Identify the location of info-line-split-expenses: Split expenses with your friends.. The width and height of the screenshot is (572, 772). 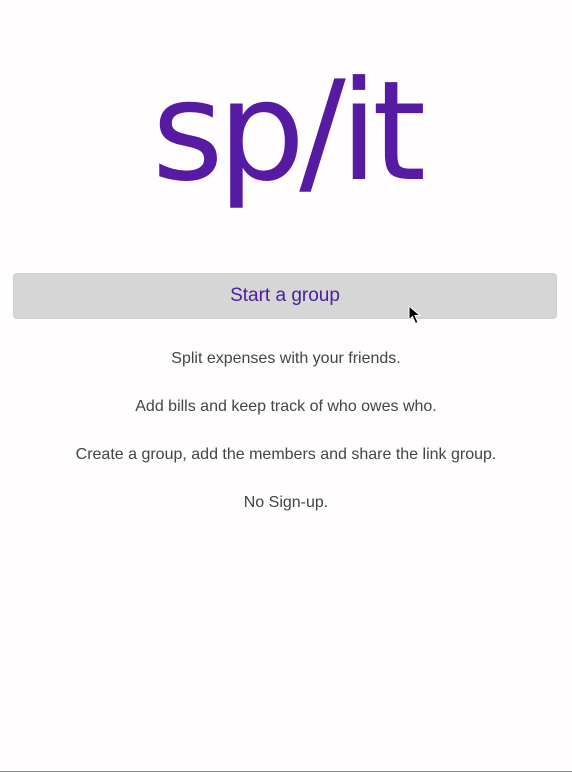
(286, 358).